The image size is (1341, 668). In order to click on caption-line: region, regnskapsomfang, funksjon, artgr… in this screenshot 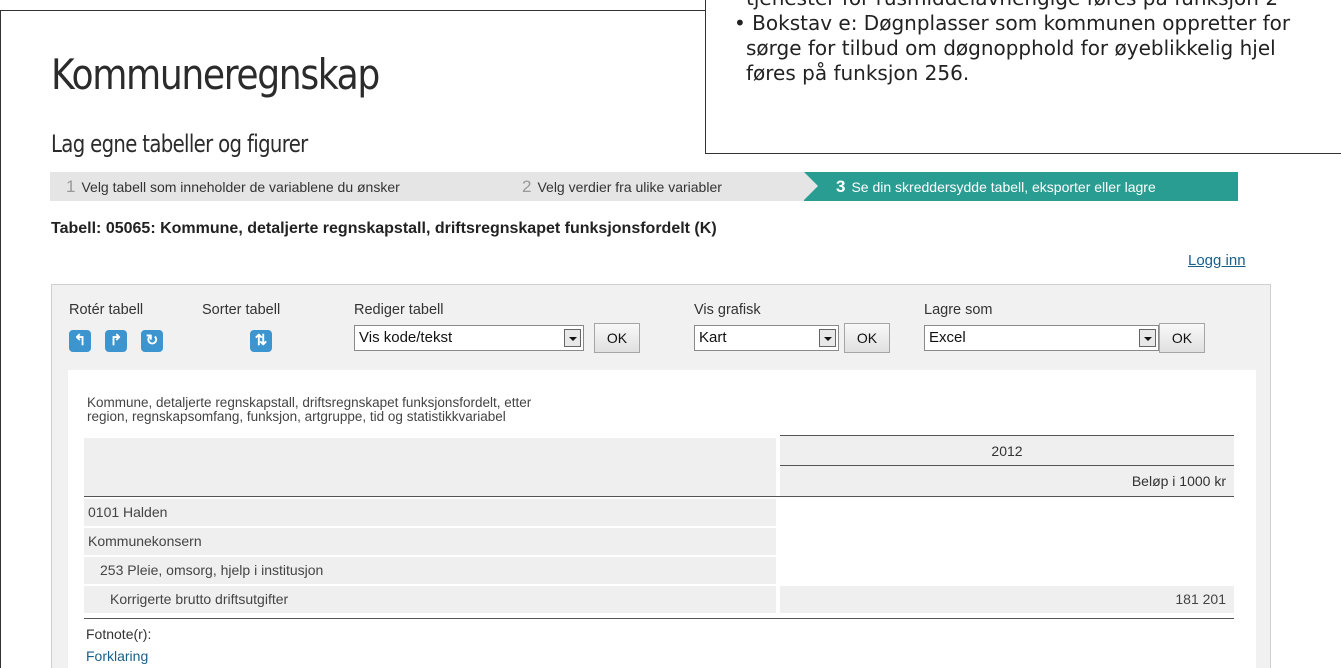, I will do `click(296, 416)`.